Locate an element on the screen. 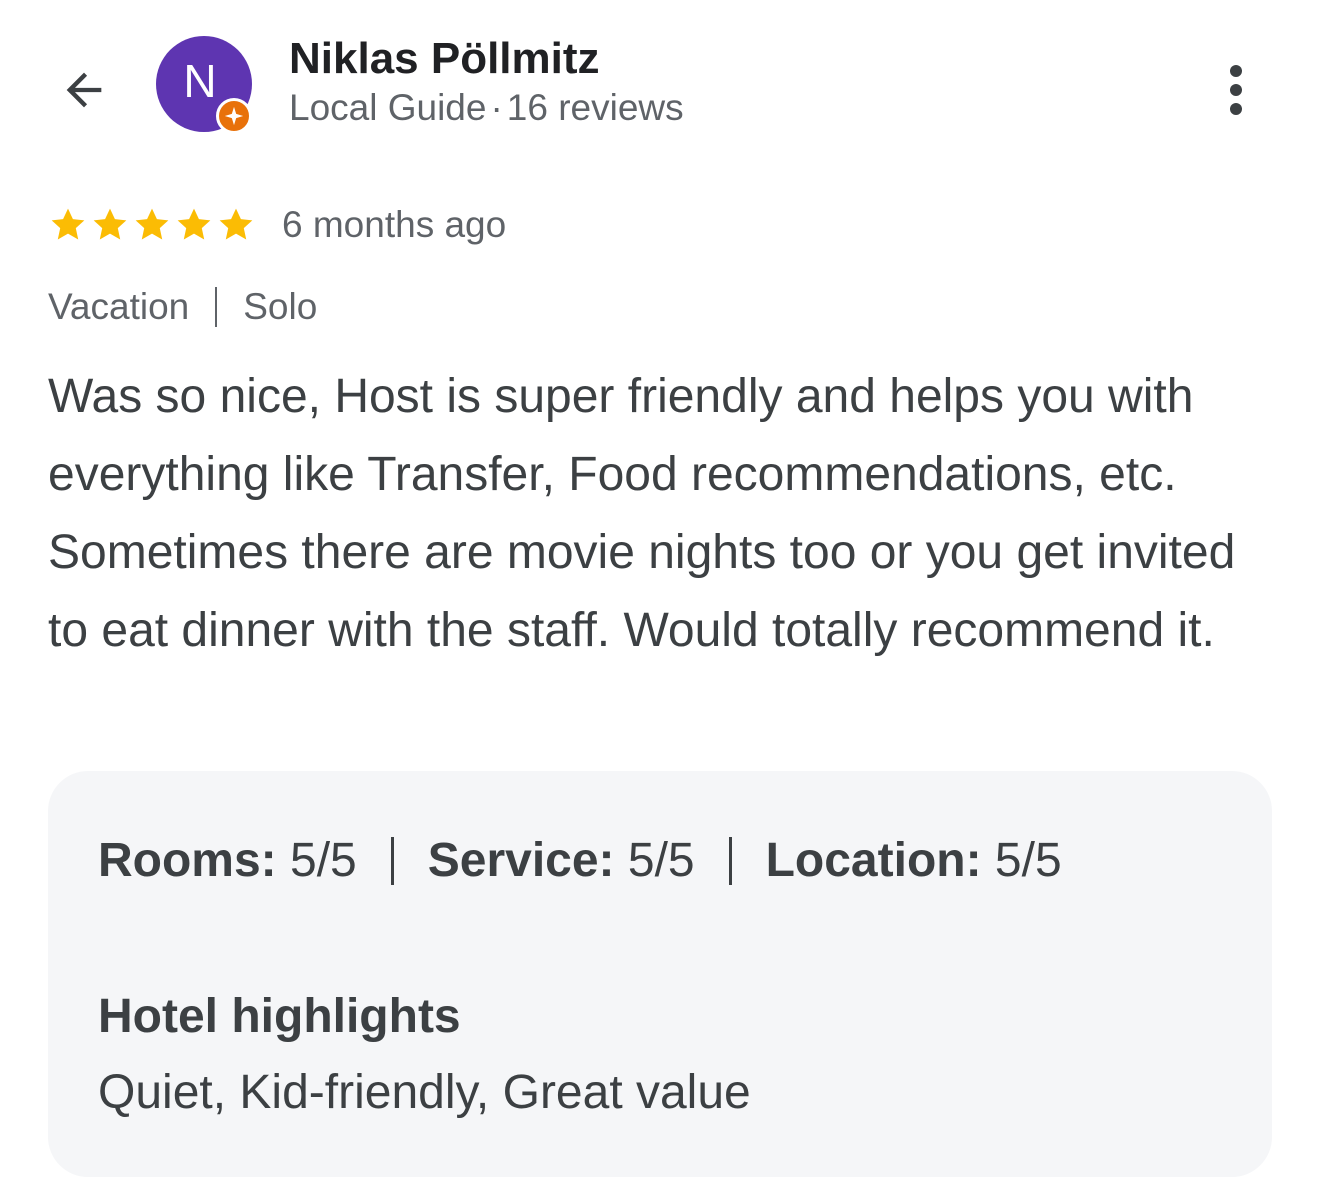 This screenshot has width=1320, height=1204. highlights-title: Hotel highlights is located at coordinates (279, 1016).